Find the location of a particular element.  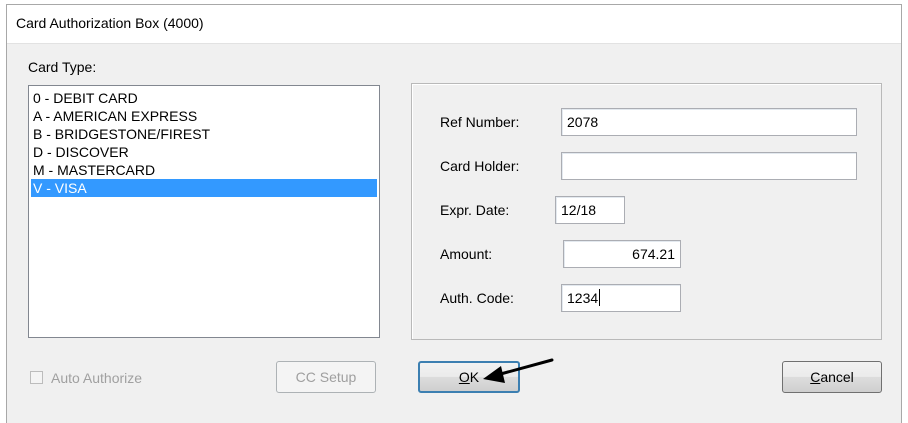

ref-number-field: 2078 is located at coordinates (709, 122).